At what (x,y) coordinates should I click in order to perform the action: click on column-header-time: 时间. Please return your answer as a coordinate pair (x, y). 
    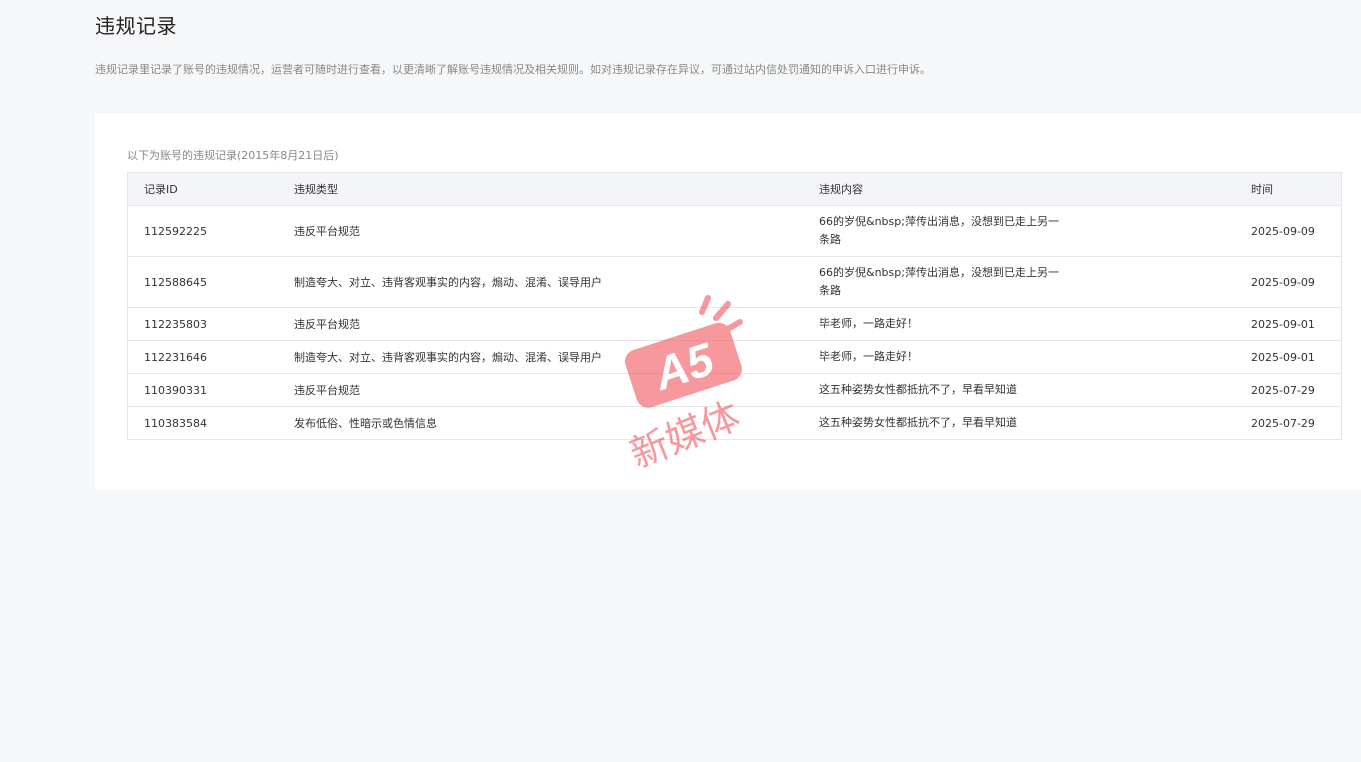
    Looking at the image, I should click on (1288, 189).